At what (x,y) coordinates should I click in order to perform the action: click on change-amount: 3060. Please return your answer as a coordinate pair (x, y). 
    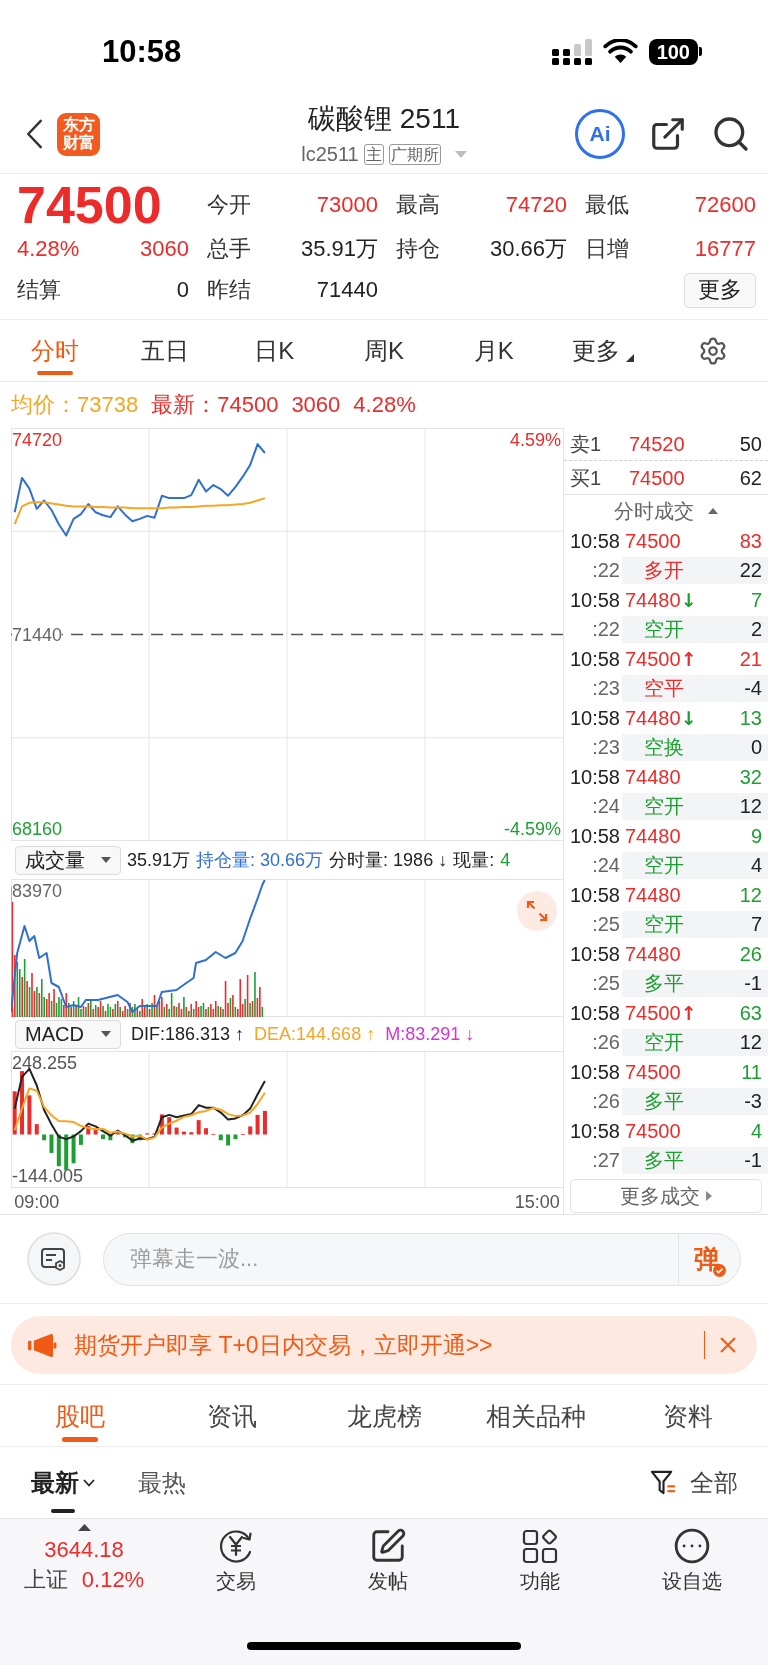
    Looking at the image, I should click on (164, 249).